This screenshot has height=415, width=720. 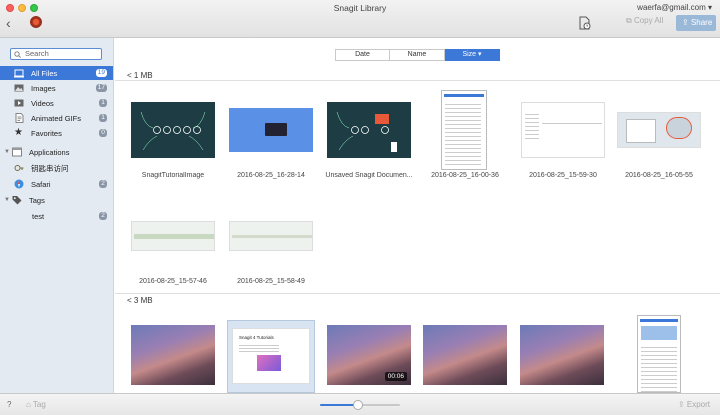 What do you see at coordinates (17, 152) in the screenshot?
I see `applications-icon` at bounding box center [17, 152].